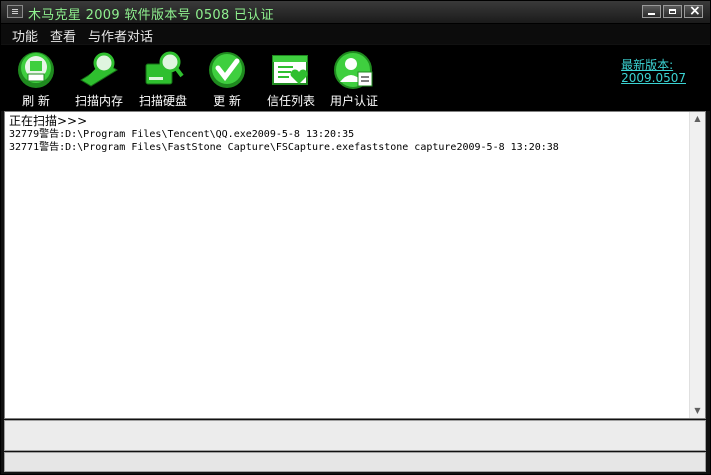  What do you see at coordinates (697, 411) in the screenshot?
I see `scroll-down-icon: ▼` at bounding box center [697, 411].